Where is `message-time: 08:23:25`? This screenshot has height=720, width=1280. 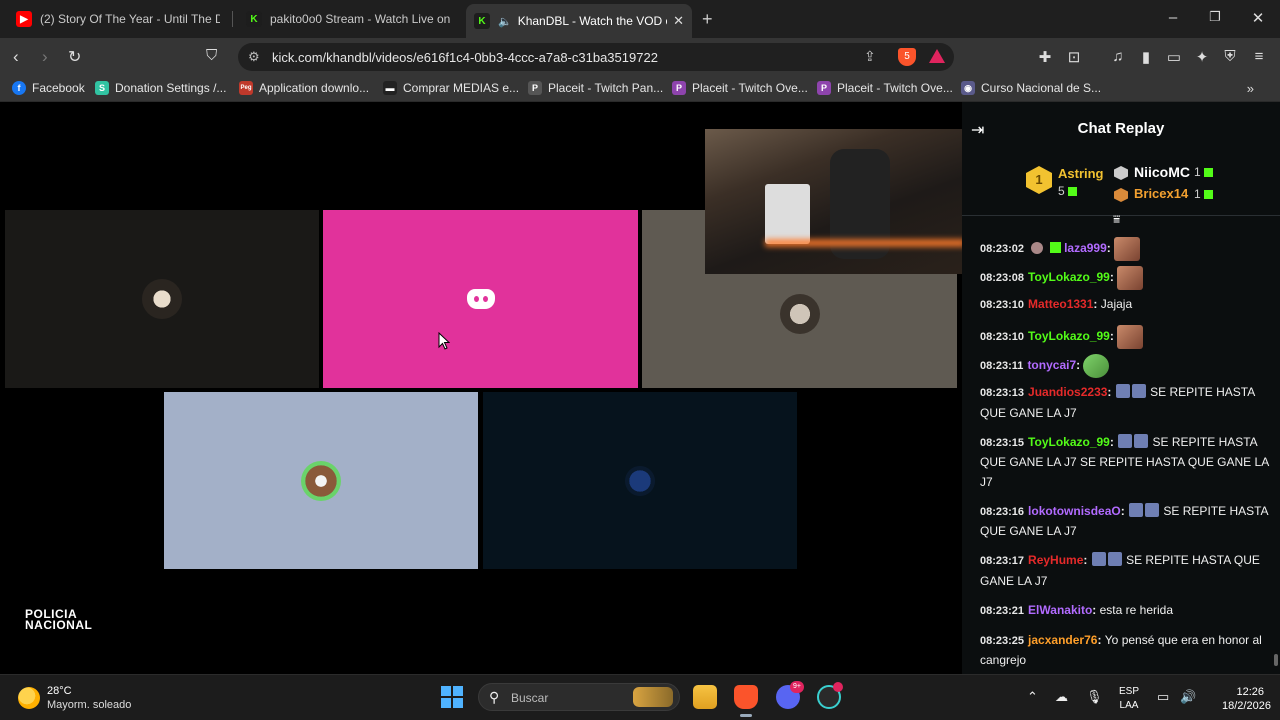 message-time: 08:23:25 is located at coordinates (1002, 640).